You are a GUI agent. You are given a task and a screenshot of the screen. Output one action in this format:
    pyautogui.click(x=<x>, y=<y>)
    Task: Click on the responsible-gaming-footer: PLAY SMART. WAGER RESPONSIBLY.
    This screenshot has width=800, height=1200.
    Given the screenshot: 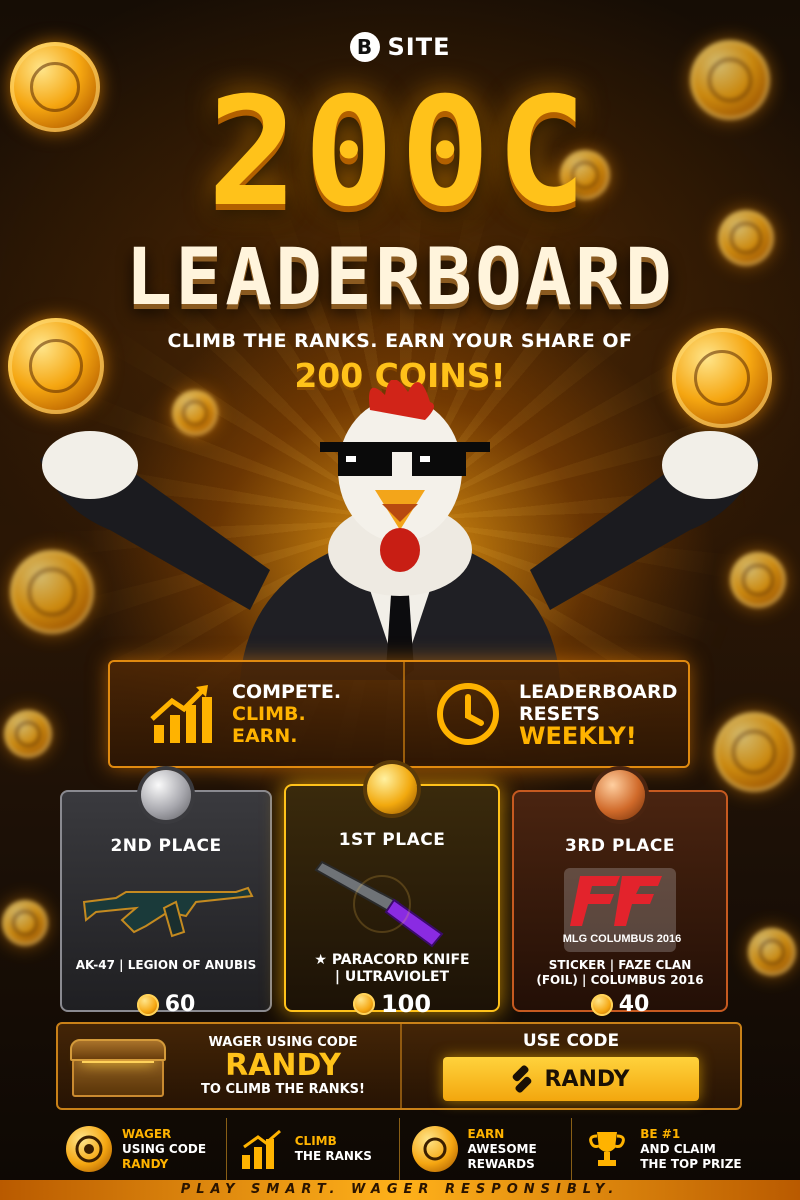 What is the action you would take?
    pyautogui.click(x=400, y=1190)
    